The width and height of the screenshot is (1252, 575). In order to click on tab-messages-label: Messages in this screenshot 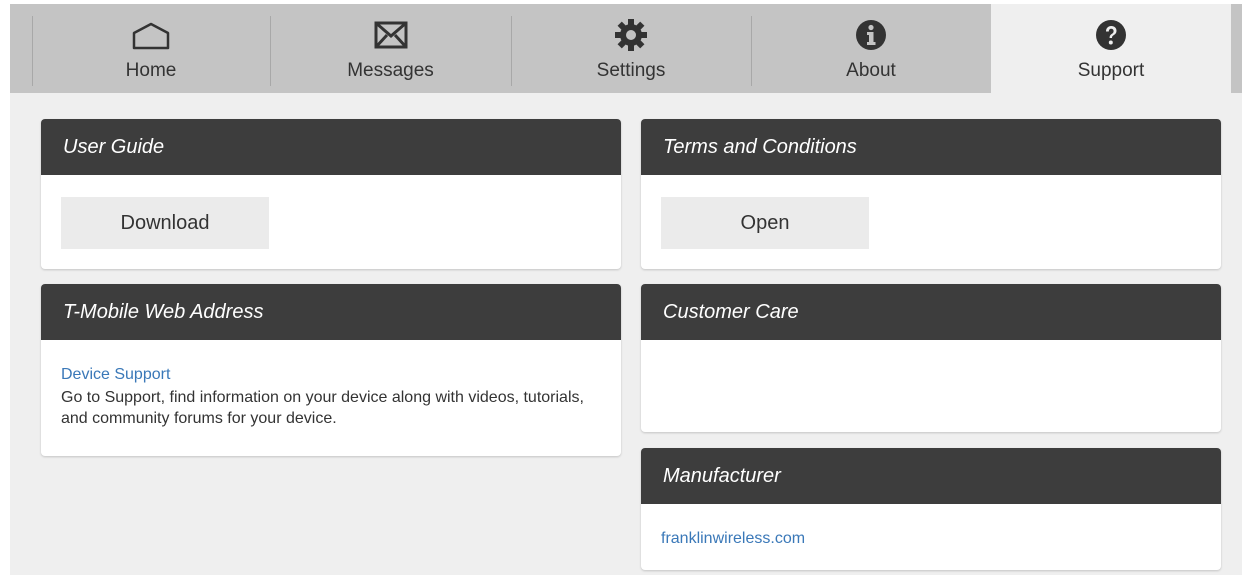, I will do `click(390, 70)`.